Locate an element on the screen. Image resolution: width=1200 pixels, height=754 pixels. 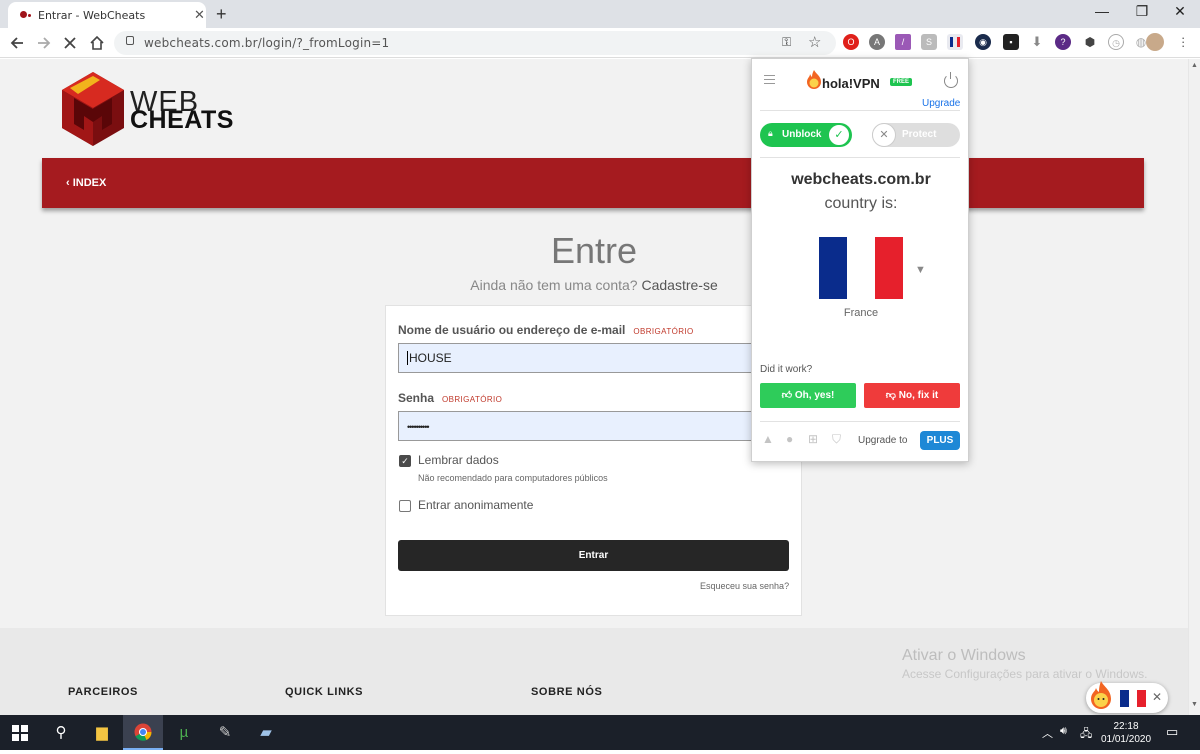
tray-chevron-icon: ︿ is located at coordinates (1047, 733).